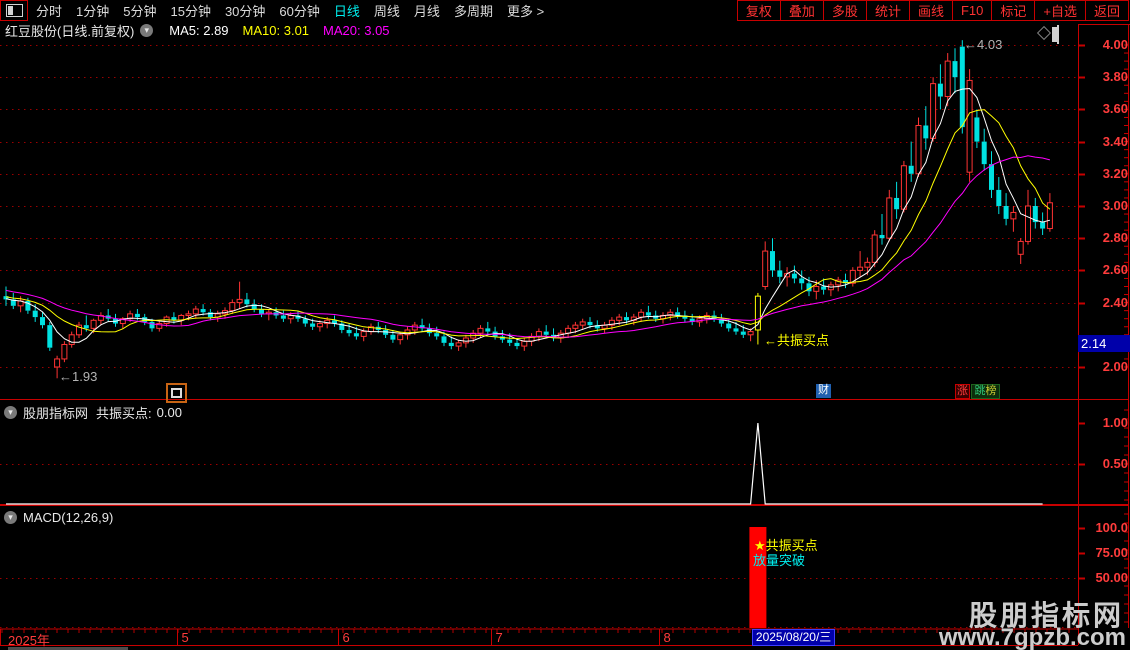 The image size is (1130, 650). I want to click on sidebar-toggle-icon, so click(14, 10).